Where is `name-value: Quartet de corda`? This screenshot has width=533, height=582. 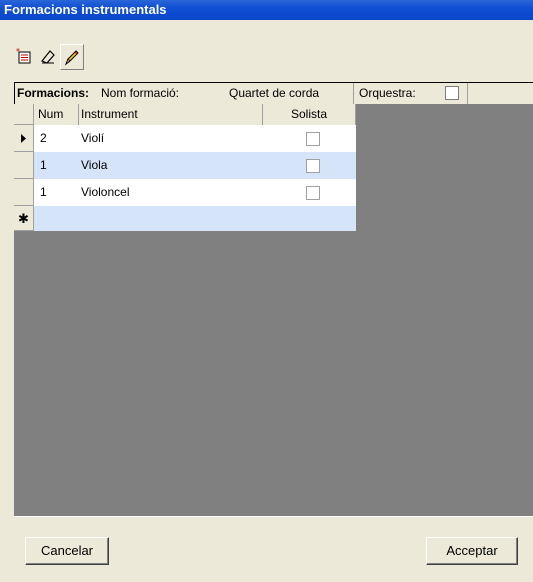
name-value: Quartet de corda is located at coordinates (274, 93).